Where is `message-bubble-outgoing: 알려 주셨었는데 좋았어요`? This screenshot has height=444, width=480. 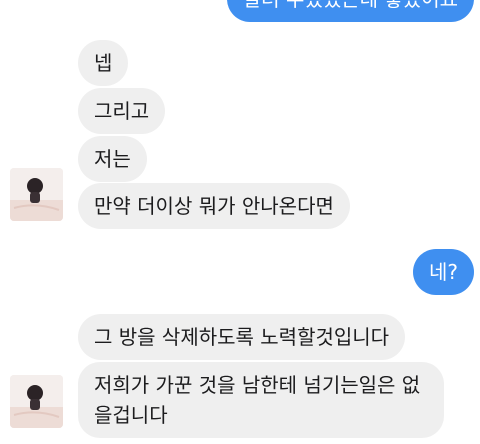
message-bubble-outgoing: 알려 주셨었는데 좋았어요 is located at coordinates (350, 11).